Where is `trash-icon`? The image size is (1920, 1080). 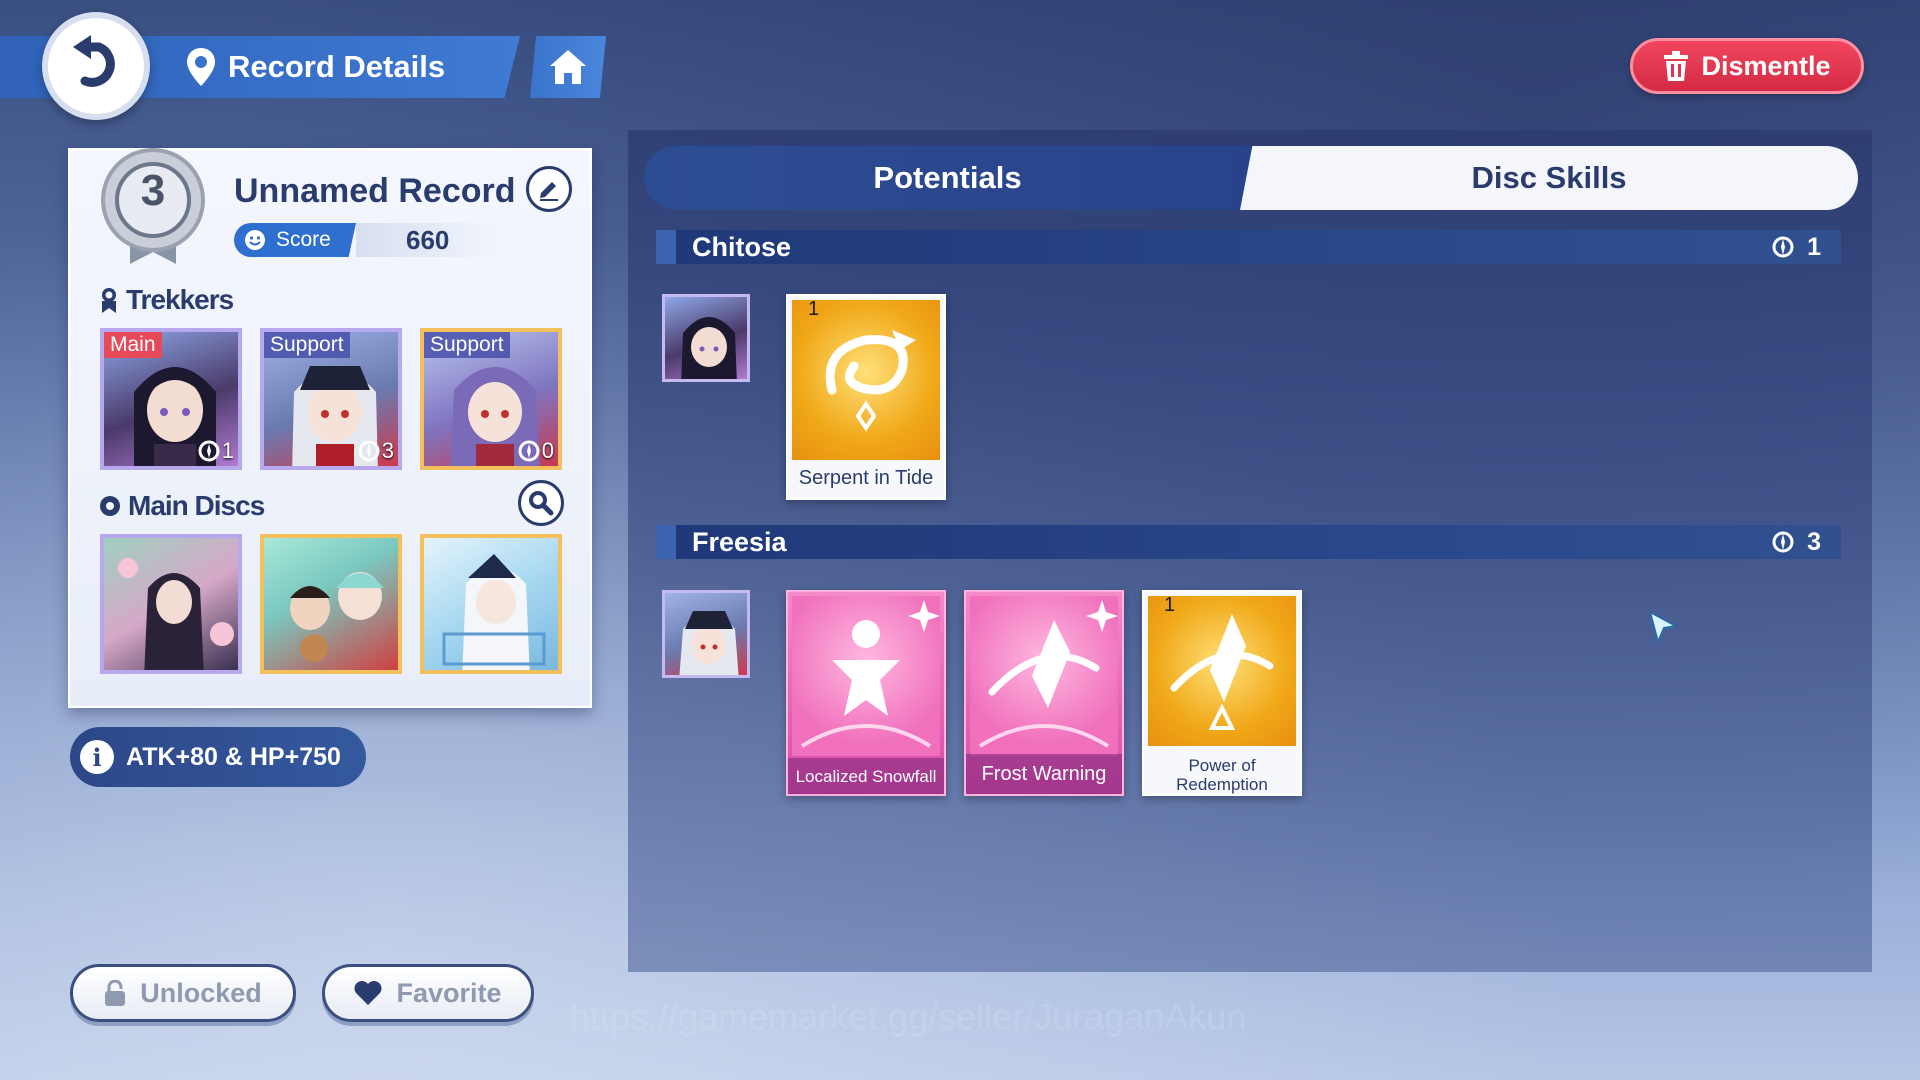 trash-icon is located at coordinates (1676, 66).